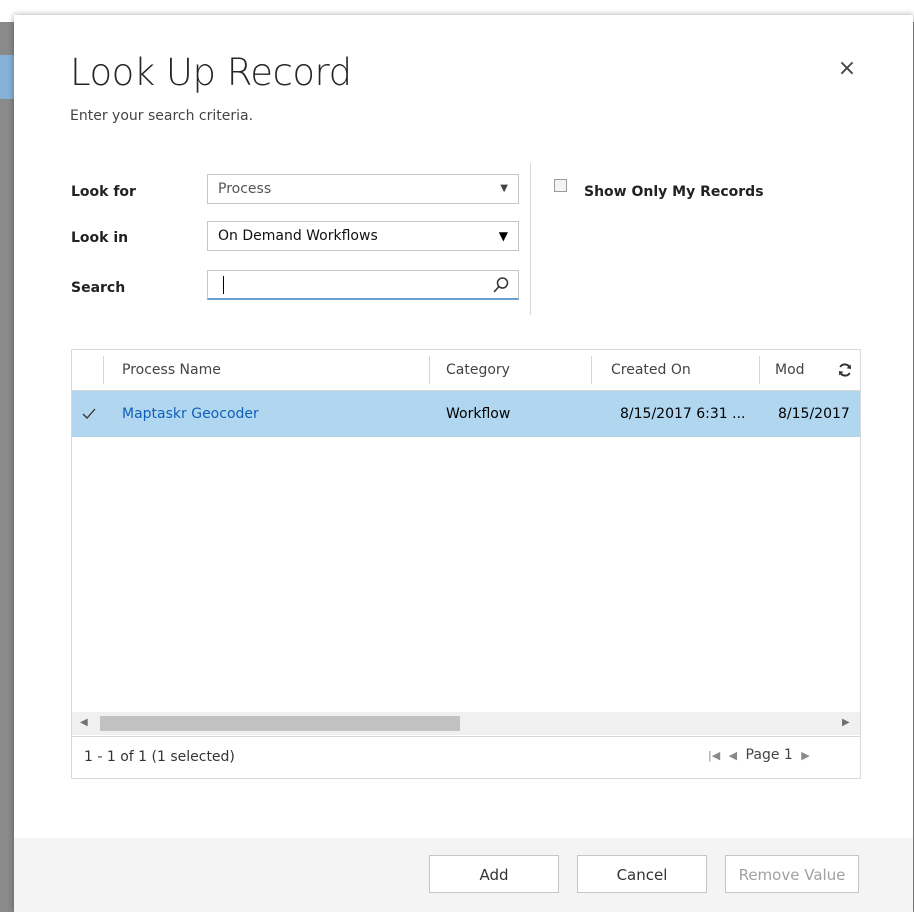 The image size is (914, 912). Describe the element at coordinates (159, 757) in the screenshot. I see `record-count: 1 - 1 of 1 (1 selected)` at that location.